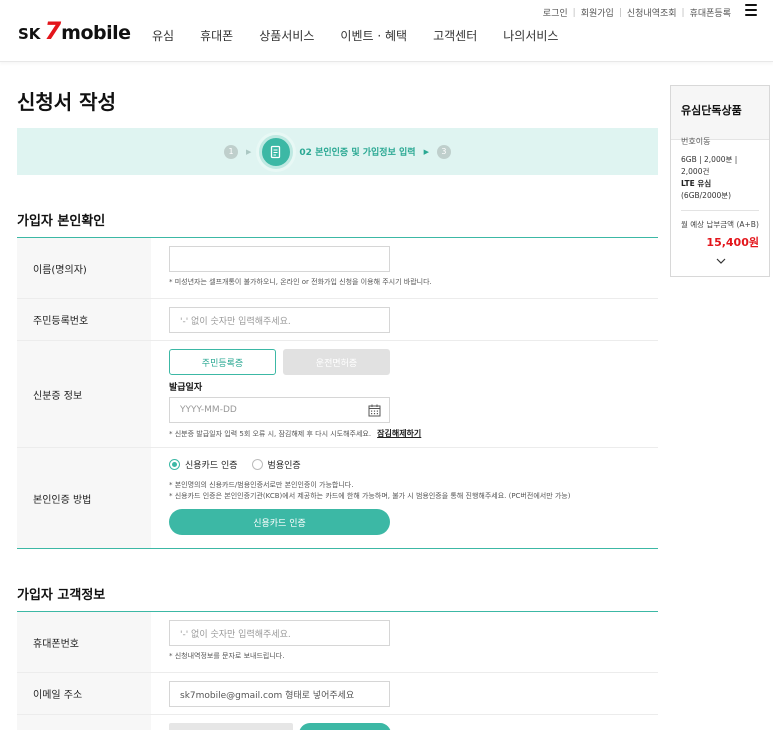 The width and height of the screenshot is (773, 730). What do you see at coordinates (720, 224) in the screenshot?
I see `price-label: 월 예상 납부금액 (A+B)` at bounding box center [720, 224].